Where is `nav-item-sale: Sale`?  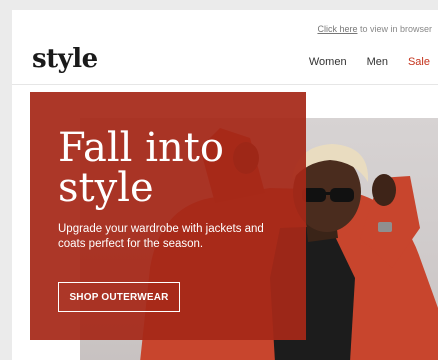 nav-item-sale: Sale is located at coordinates (419, 62).